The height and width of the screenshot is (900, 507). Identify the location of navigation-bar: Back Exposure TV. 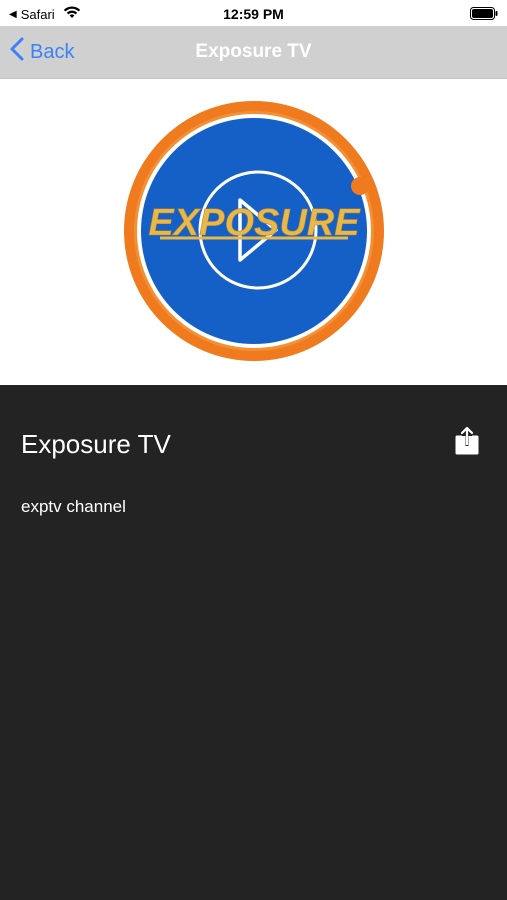
(253, 52).